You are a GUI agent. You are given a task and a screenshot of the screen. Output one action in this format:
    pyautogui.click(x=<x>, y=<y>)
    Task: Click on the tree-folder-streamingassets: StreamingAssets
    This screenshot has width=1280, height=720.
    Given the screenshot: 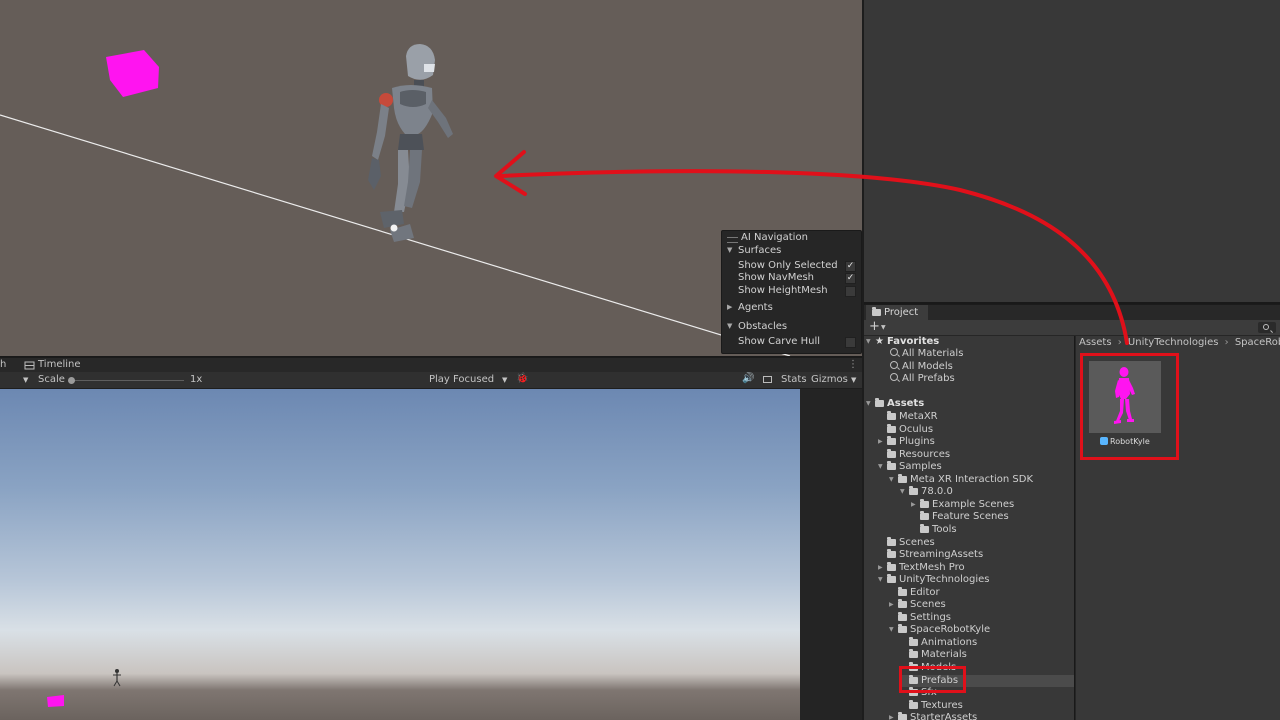 What is the action you would take?
    pyautogui.click(x=930, y=555)
    